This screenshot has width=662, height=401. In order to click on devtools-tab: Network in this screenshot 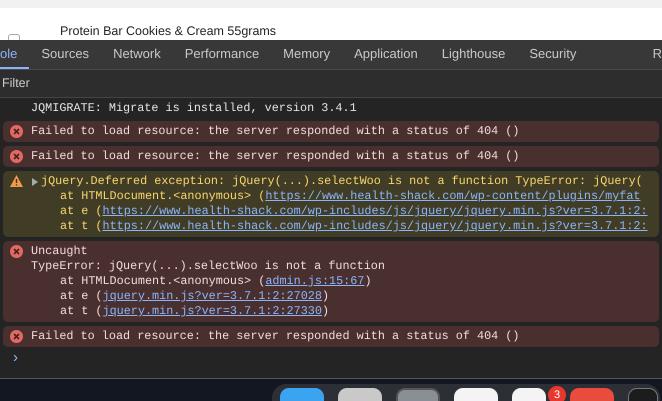, I will do `click(137, 54)`.